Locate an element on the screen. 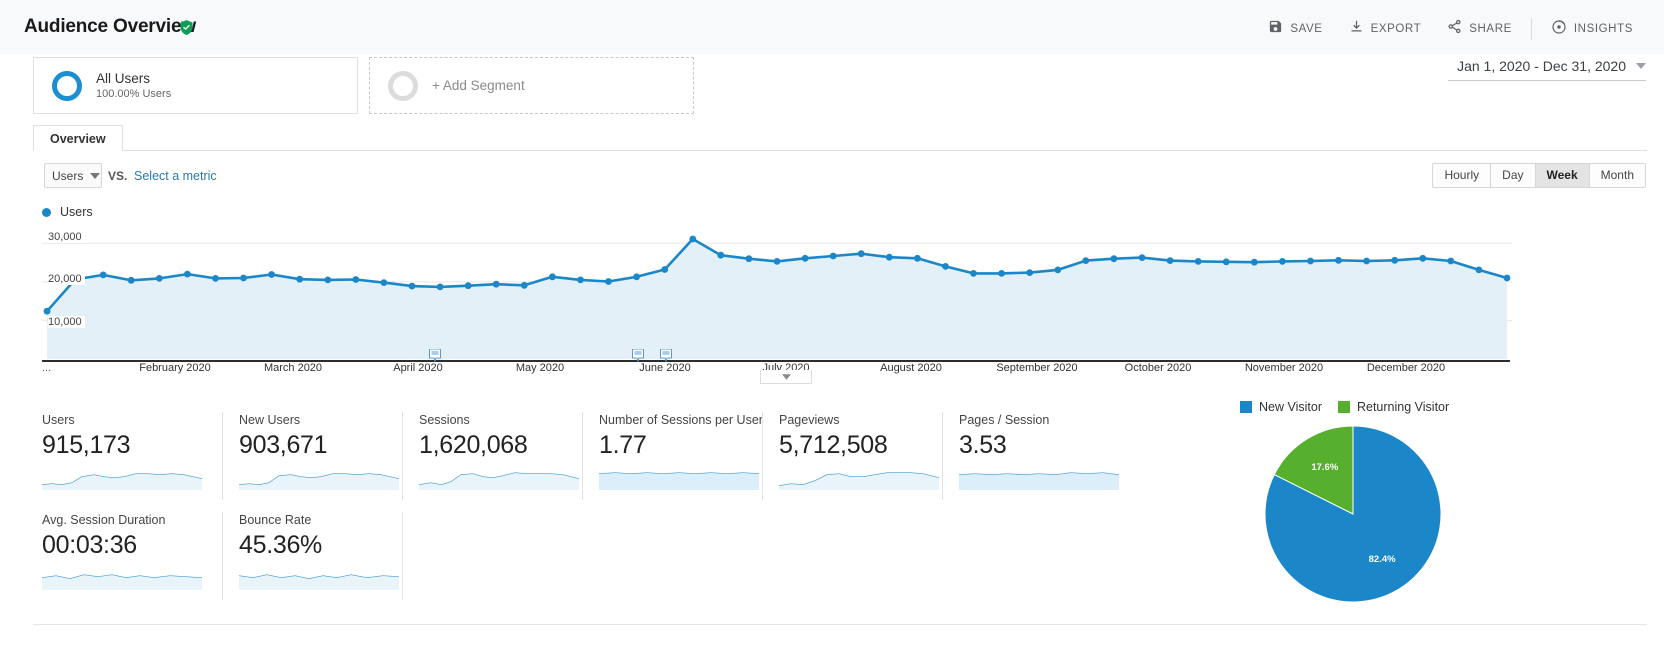 The width and height of the screenshot is (1664, 667). pie-legend-new-visitor: New Visitor is located at coordinates (1281, 407).